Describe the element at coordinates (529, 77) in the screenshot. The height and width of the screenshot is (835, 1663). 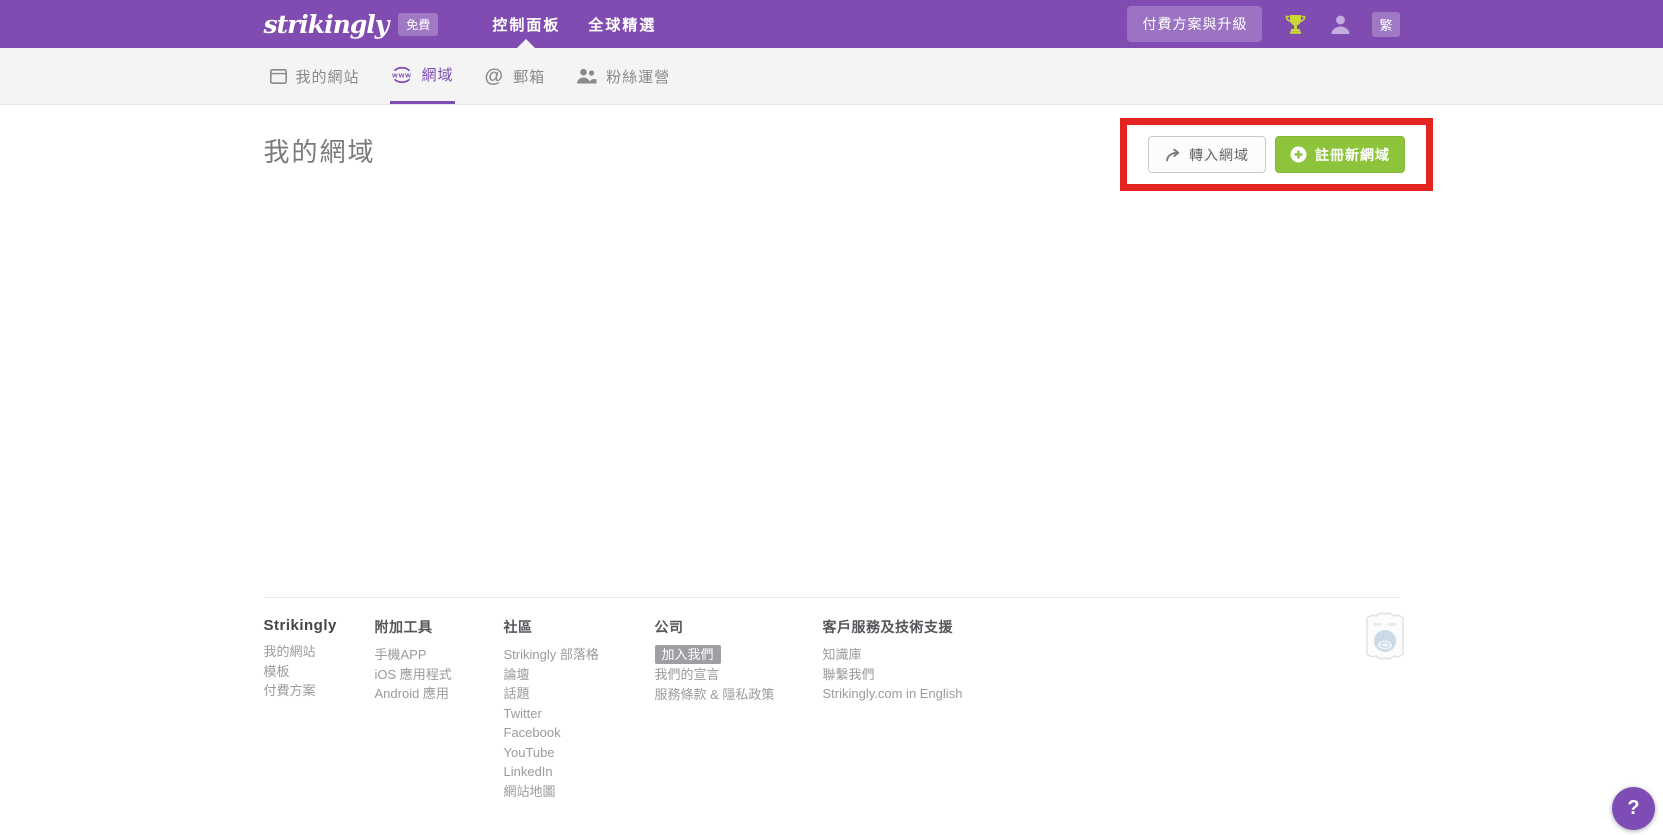
I see `tab-email-label: 郵箱` at that location.